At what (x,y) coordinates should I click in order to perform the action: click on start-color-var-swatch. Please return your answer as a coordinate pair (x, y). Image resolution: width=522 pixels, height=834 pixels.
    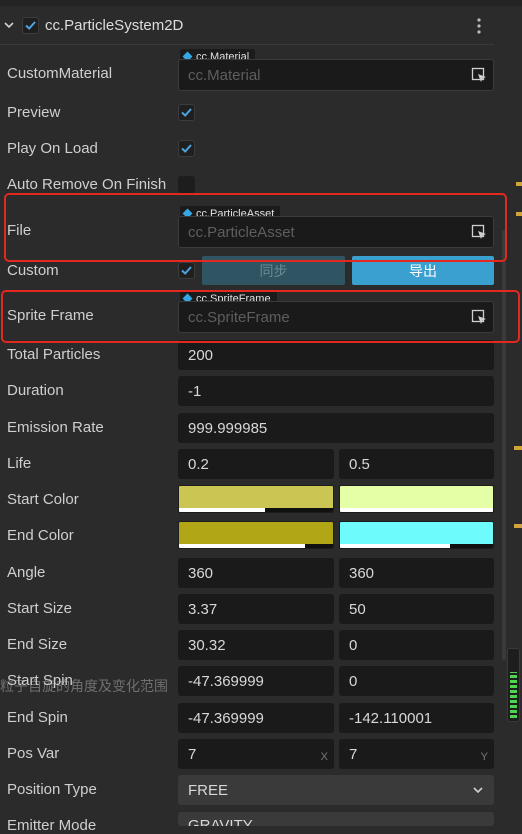
    Looking at the image, I should click on (416, 499).